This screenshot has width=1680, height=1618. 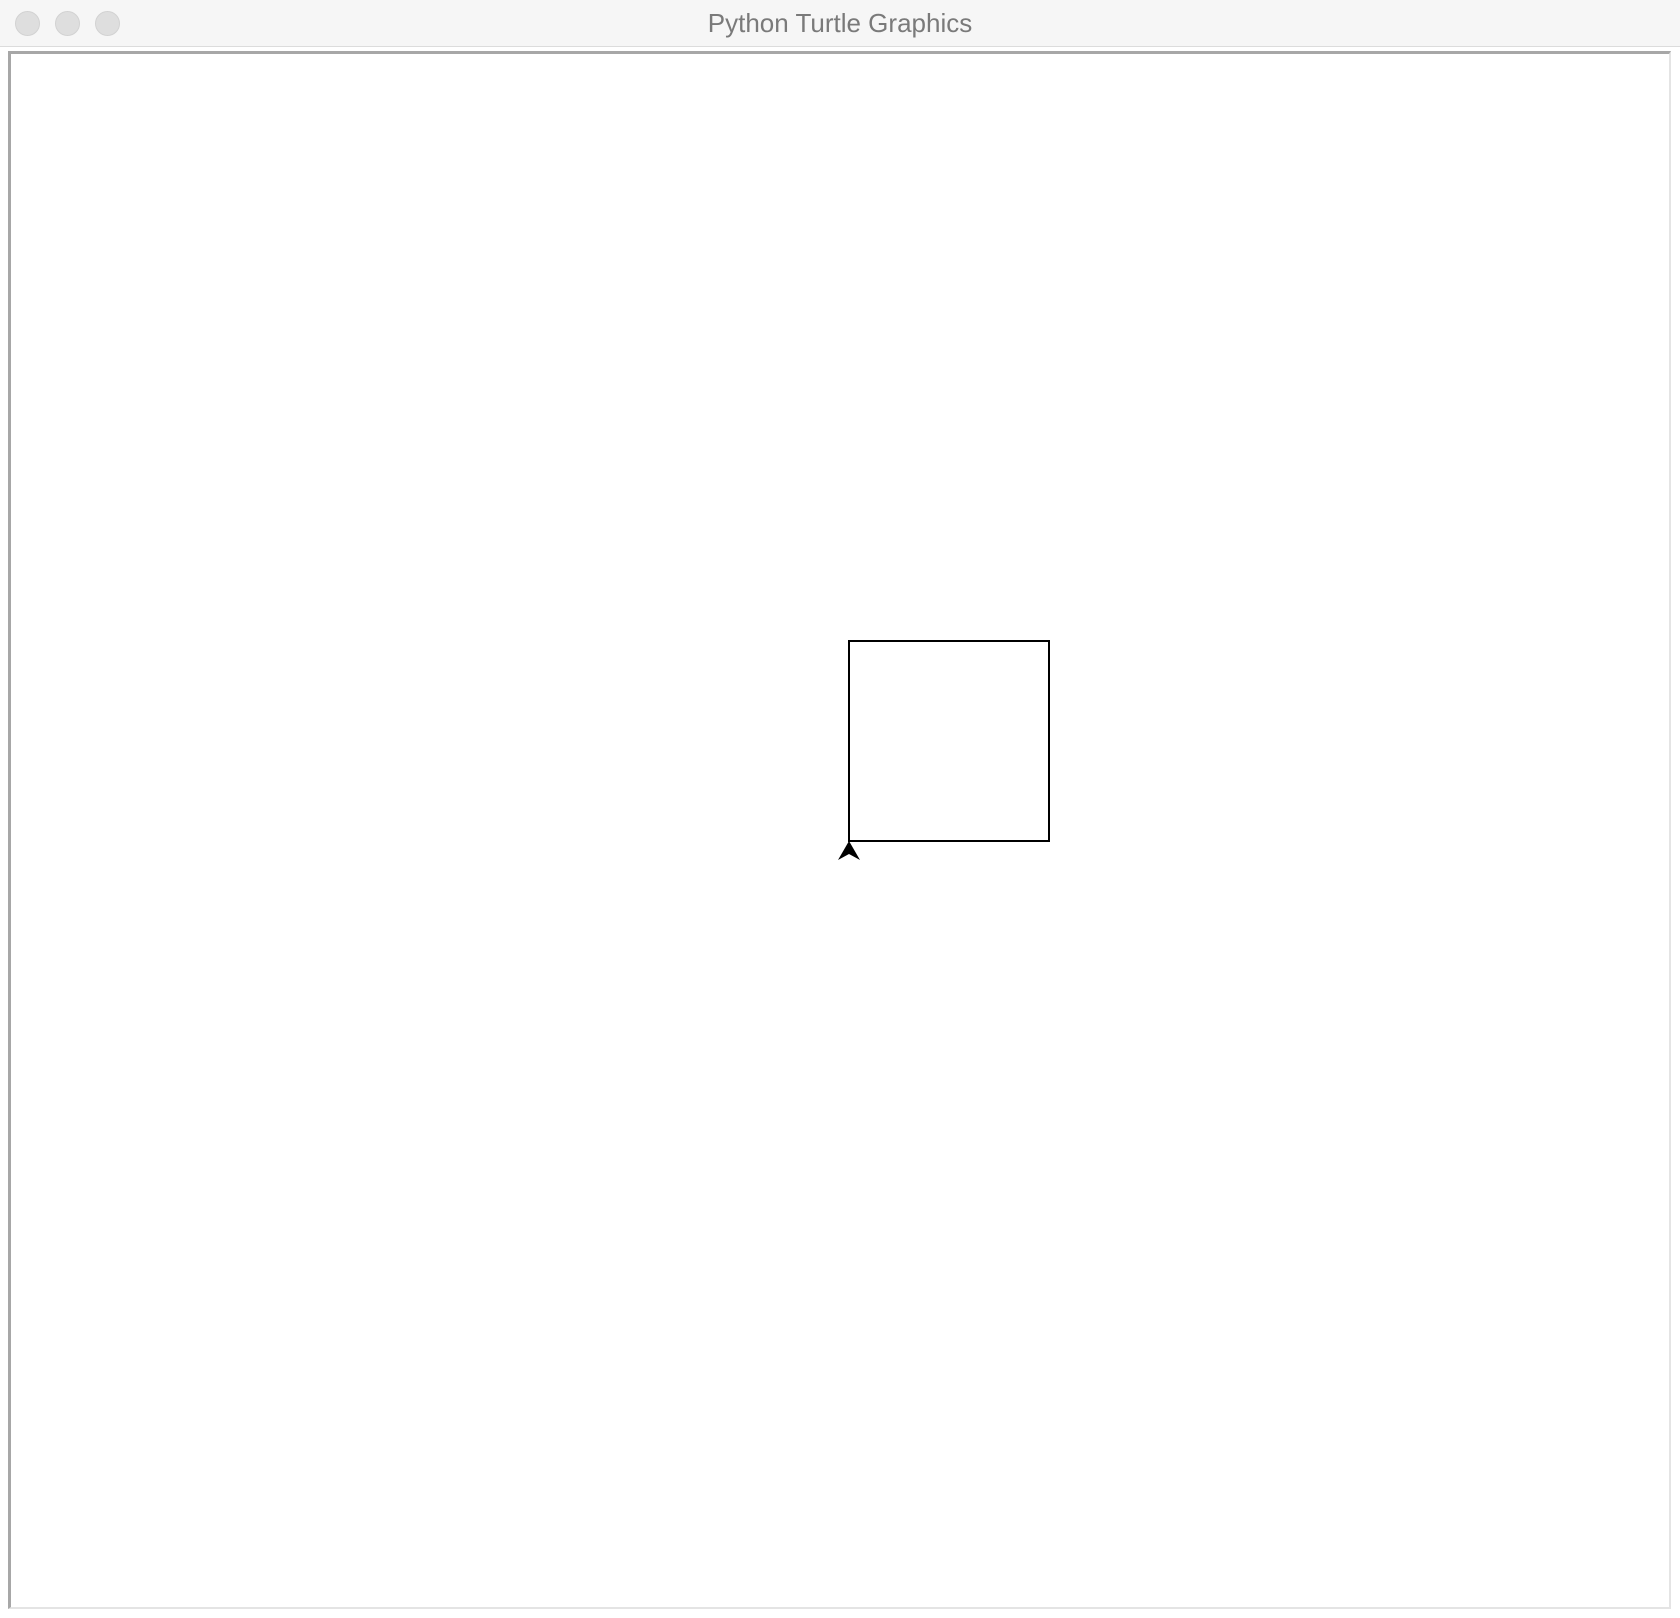 I want to click on turtle-drawing, so click(x=944, y=750).